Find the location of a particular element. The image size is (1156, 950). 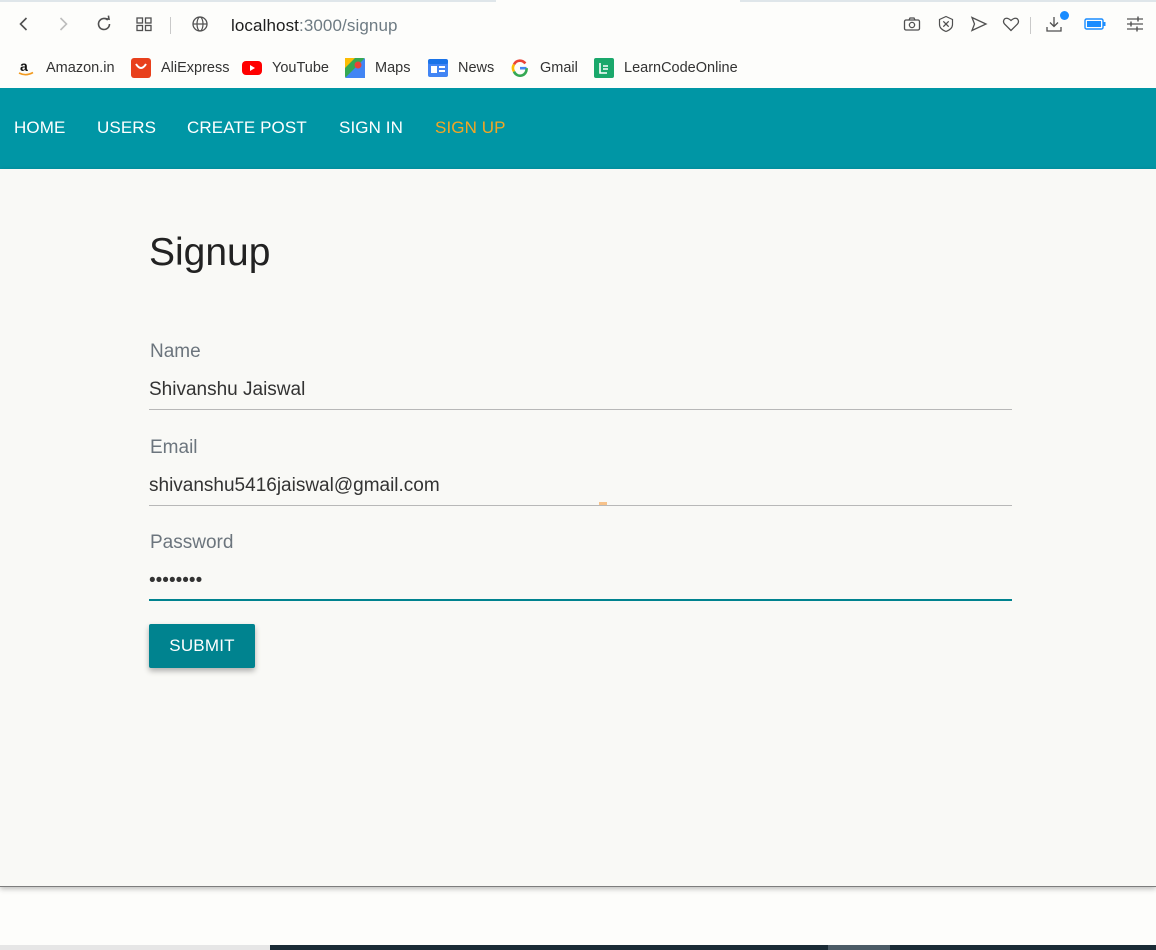

back-icon is located at coordinates (24, 24).